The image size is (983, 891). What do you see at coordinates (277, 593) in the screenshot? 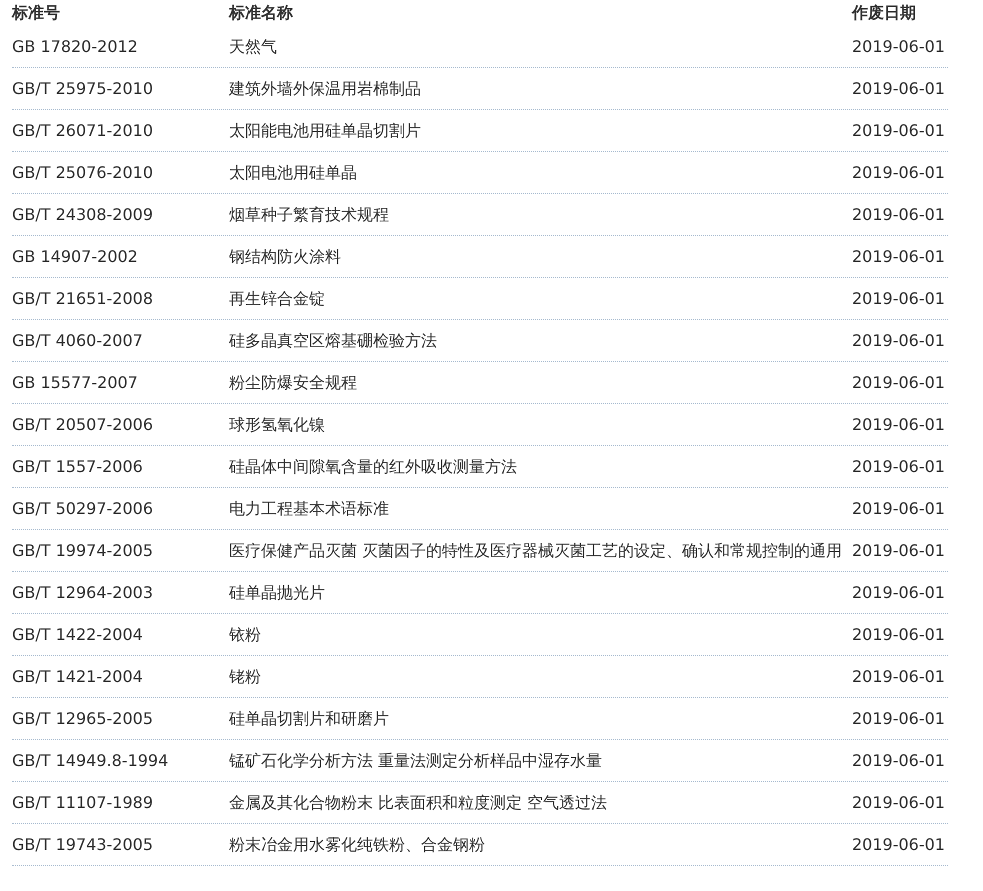
I see `table-cell-text: 硅单晶抛光片` at bounding box center [277, 593].